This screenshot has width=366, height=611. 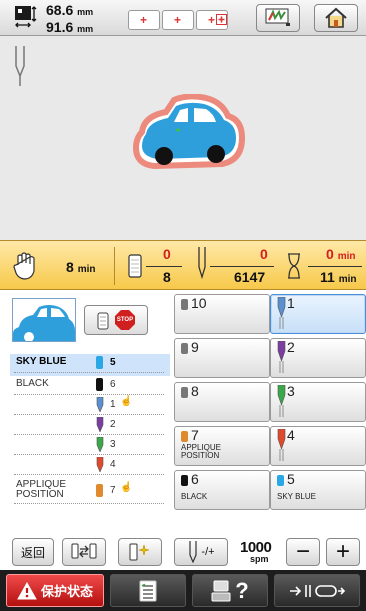 I want to click on needle-stitch-icon, so click(x=202, y=263).